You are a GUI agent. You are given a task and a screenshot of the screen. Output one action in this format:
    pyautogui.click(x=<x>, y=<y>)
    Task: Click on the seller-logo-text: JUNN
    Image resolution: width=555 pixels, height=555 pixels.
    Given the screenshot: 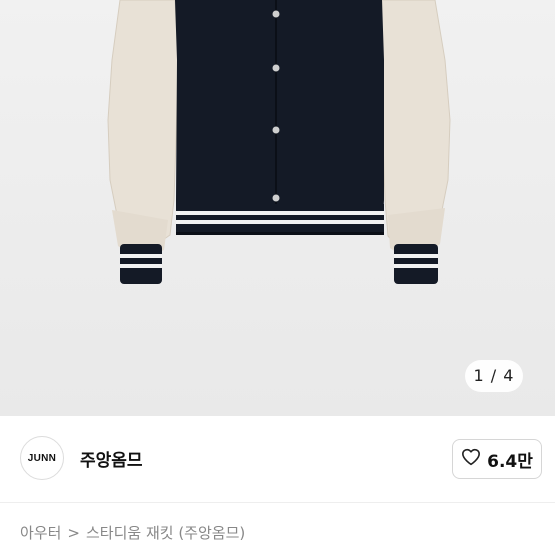 What is the action you would take?
    pyautogui.click(x=42, y=458)
    